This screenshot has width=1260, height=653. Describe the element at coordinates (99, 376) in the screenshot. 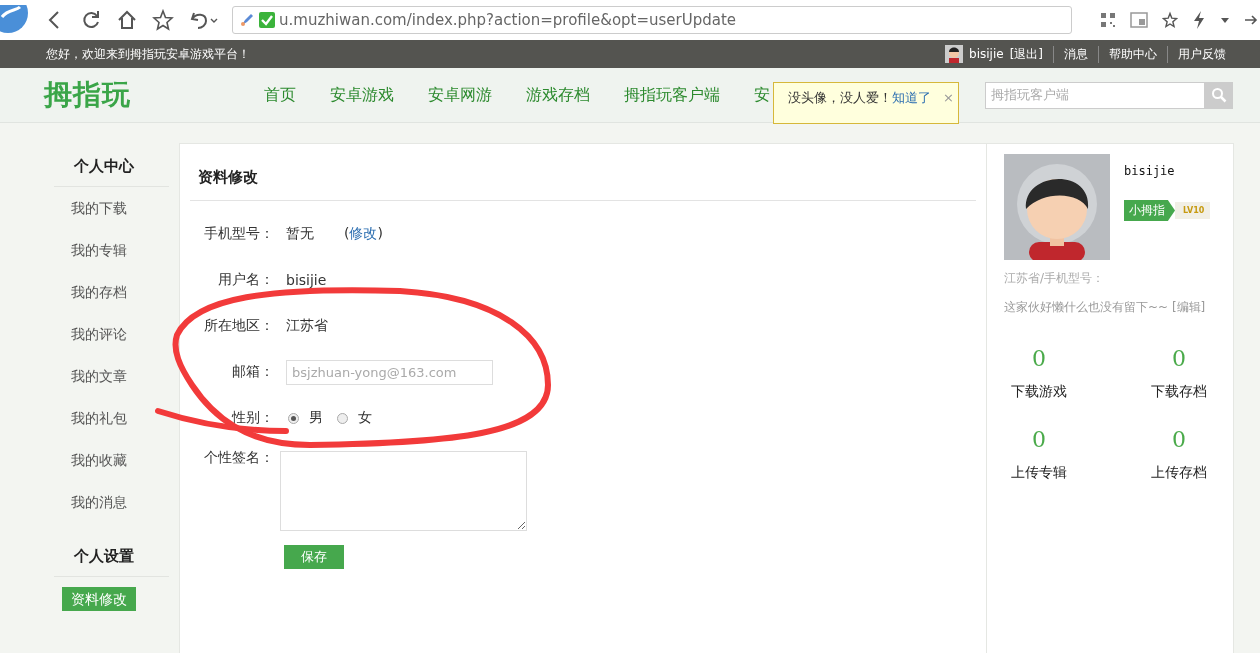

I see `sidebar-item: 我的文章` at that location.